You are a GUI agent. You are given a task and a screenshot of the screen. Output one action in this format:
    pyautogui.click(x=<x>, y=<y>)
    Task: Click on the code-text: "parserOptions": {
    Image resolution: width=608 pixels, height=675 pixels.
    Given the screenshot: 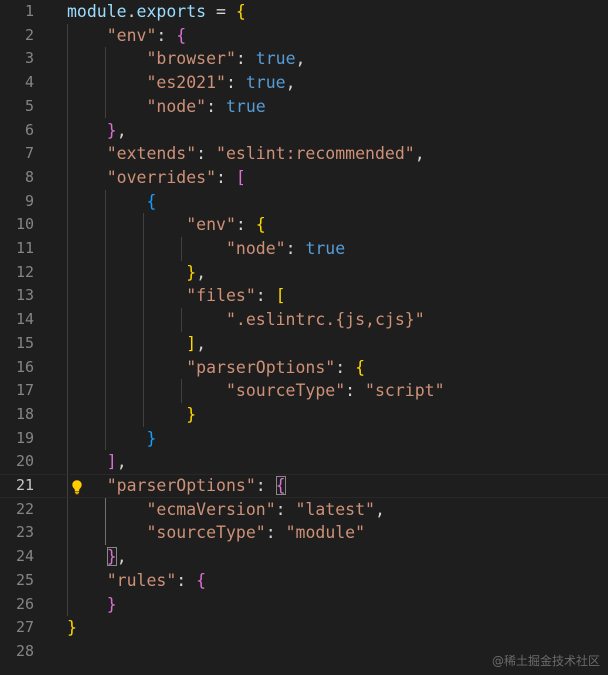 What is the action you would take?
    pyautogui.click(x=216, y=368)
    